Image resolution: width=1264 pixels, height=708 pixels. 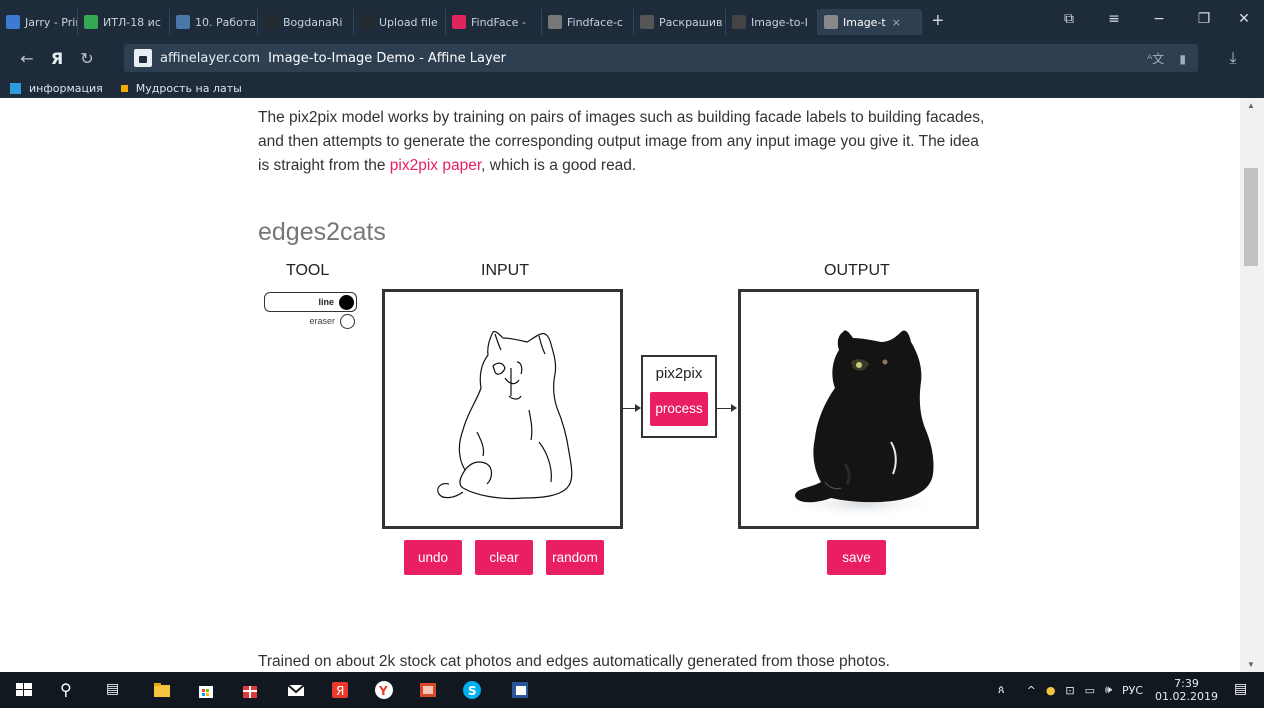 What do you see at coordinates (250, 690) in the screenshot?
I see `gift-icon` at bounding box center [250, 690].